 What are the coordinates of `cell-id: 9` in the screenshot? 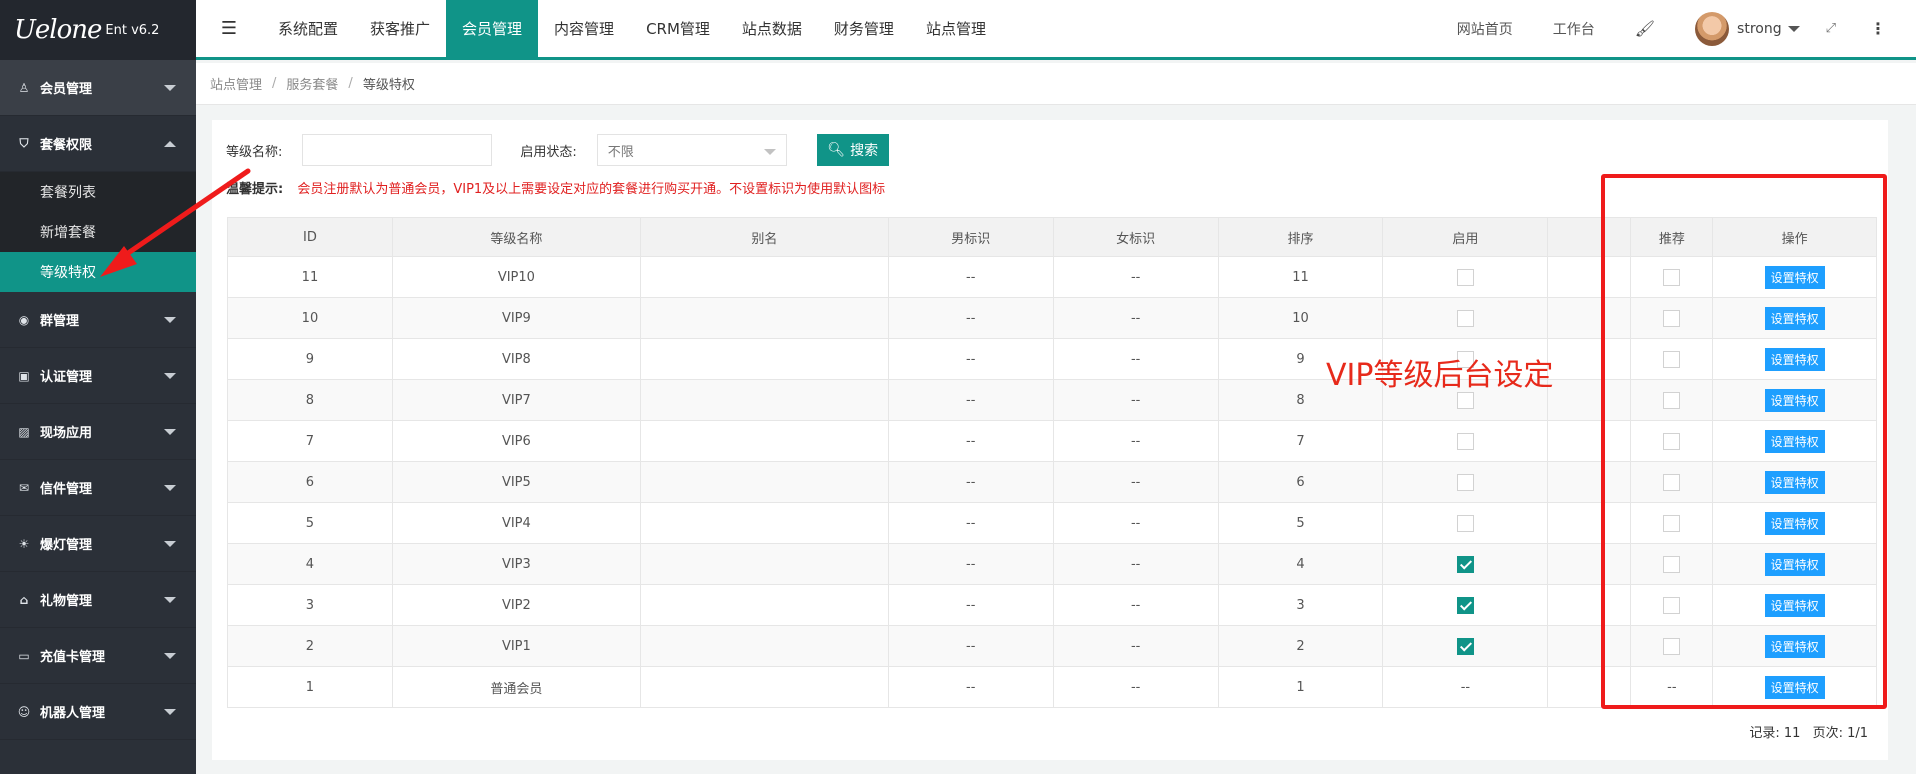 It's located at (310, 359).